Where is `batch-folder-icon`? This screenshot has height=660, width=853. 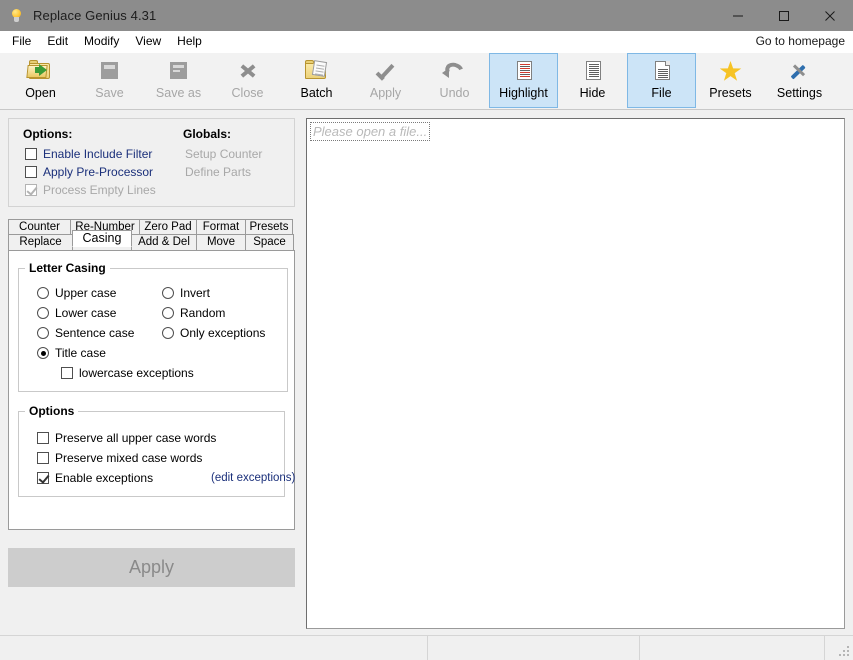 batch-folder-icon is located at coordinates (317, 71).